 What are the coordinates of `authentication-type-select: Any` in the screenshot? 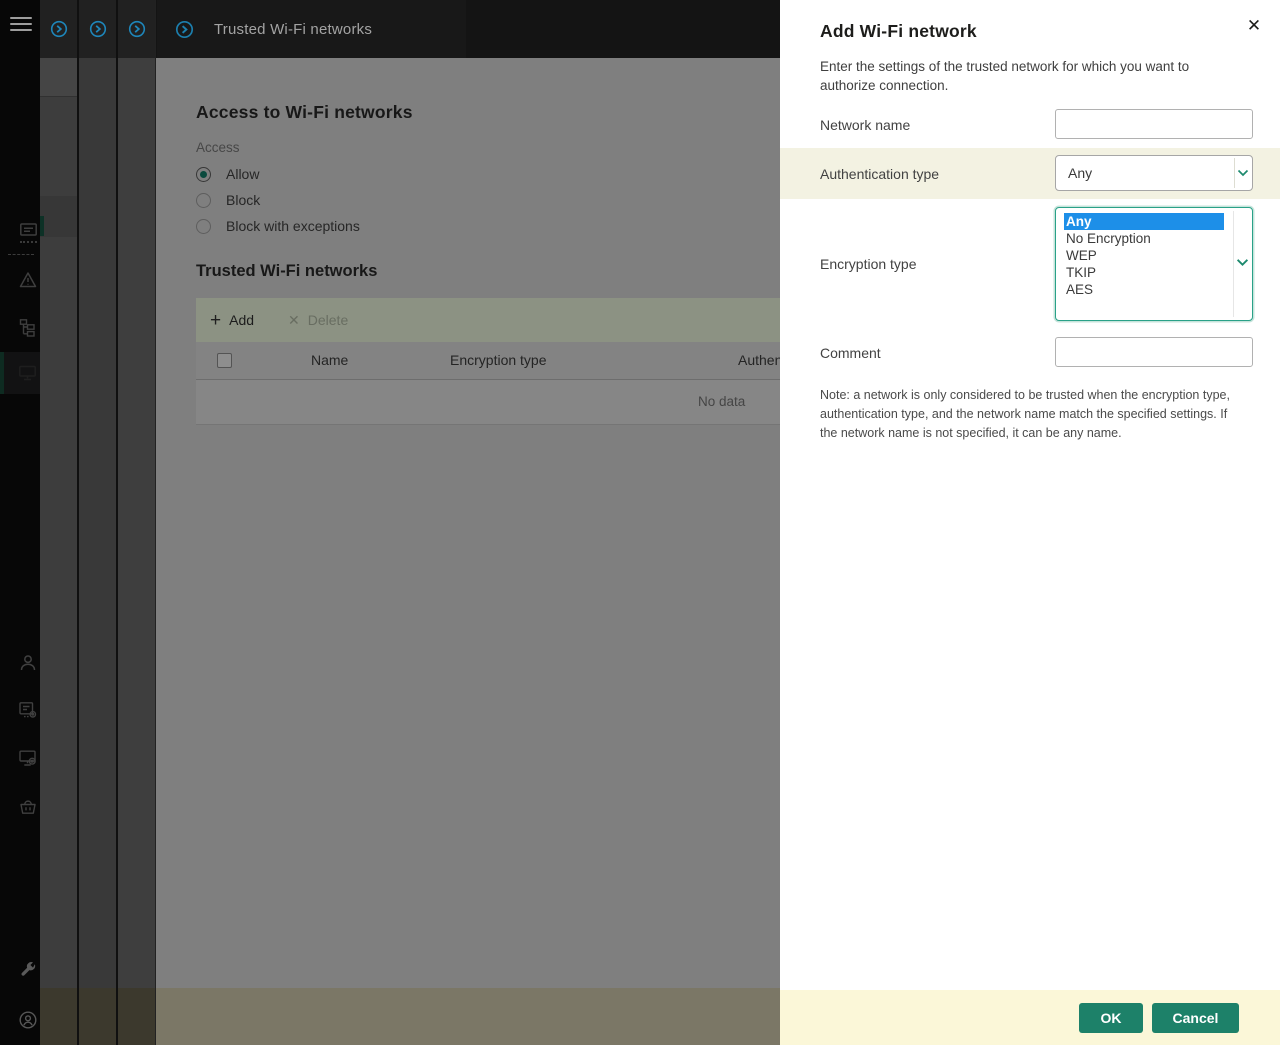 It's located at (1154, 173).